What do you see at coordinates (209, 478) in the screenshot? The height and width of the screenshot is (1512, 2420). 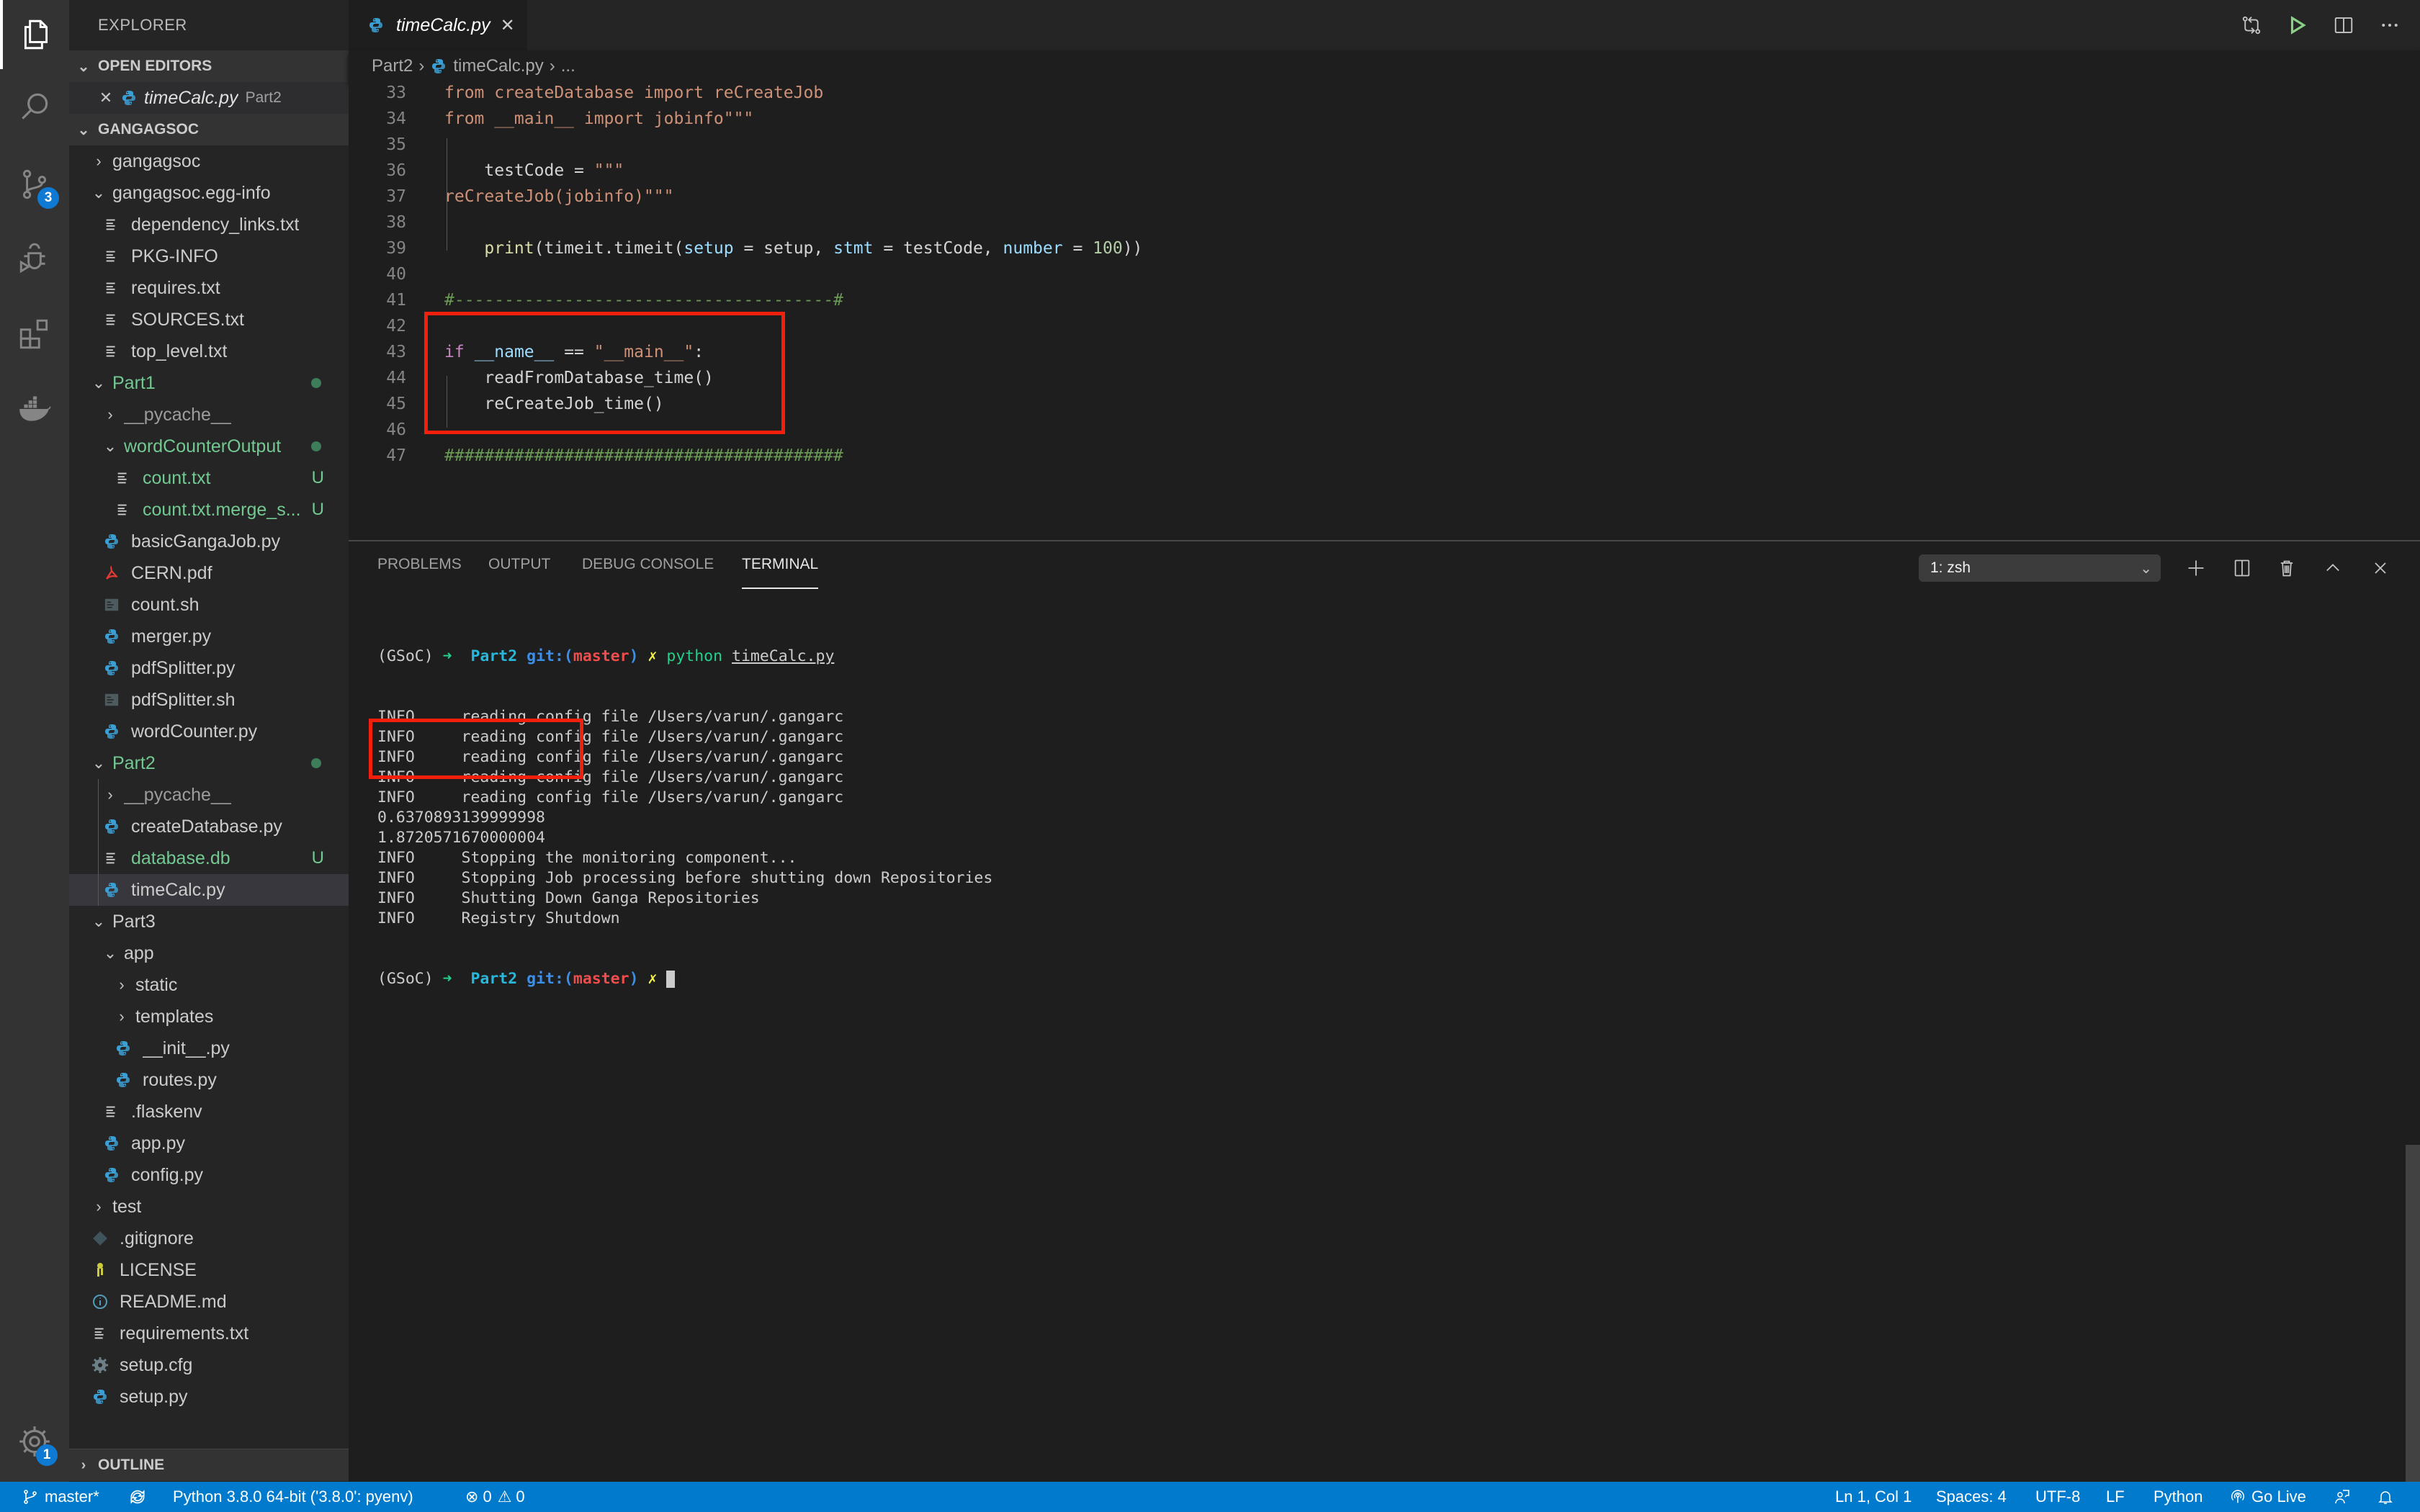 I see `tree-file: count.txt U` at bounding box center [209, 478].